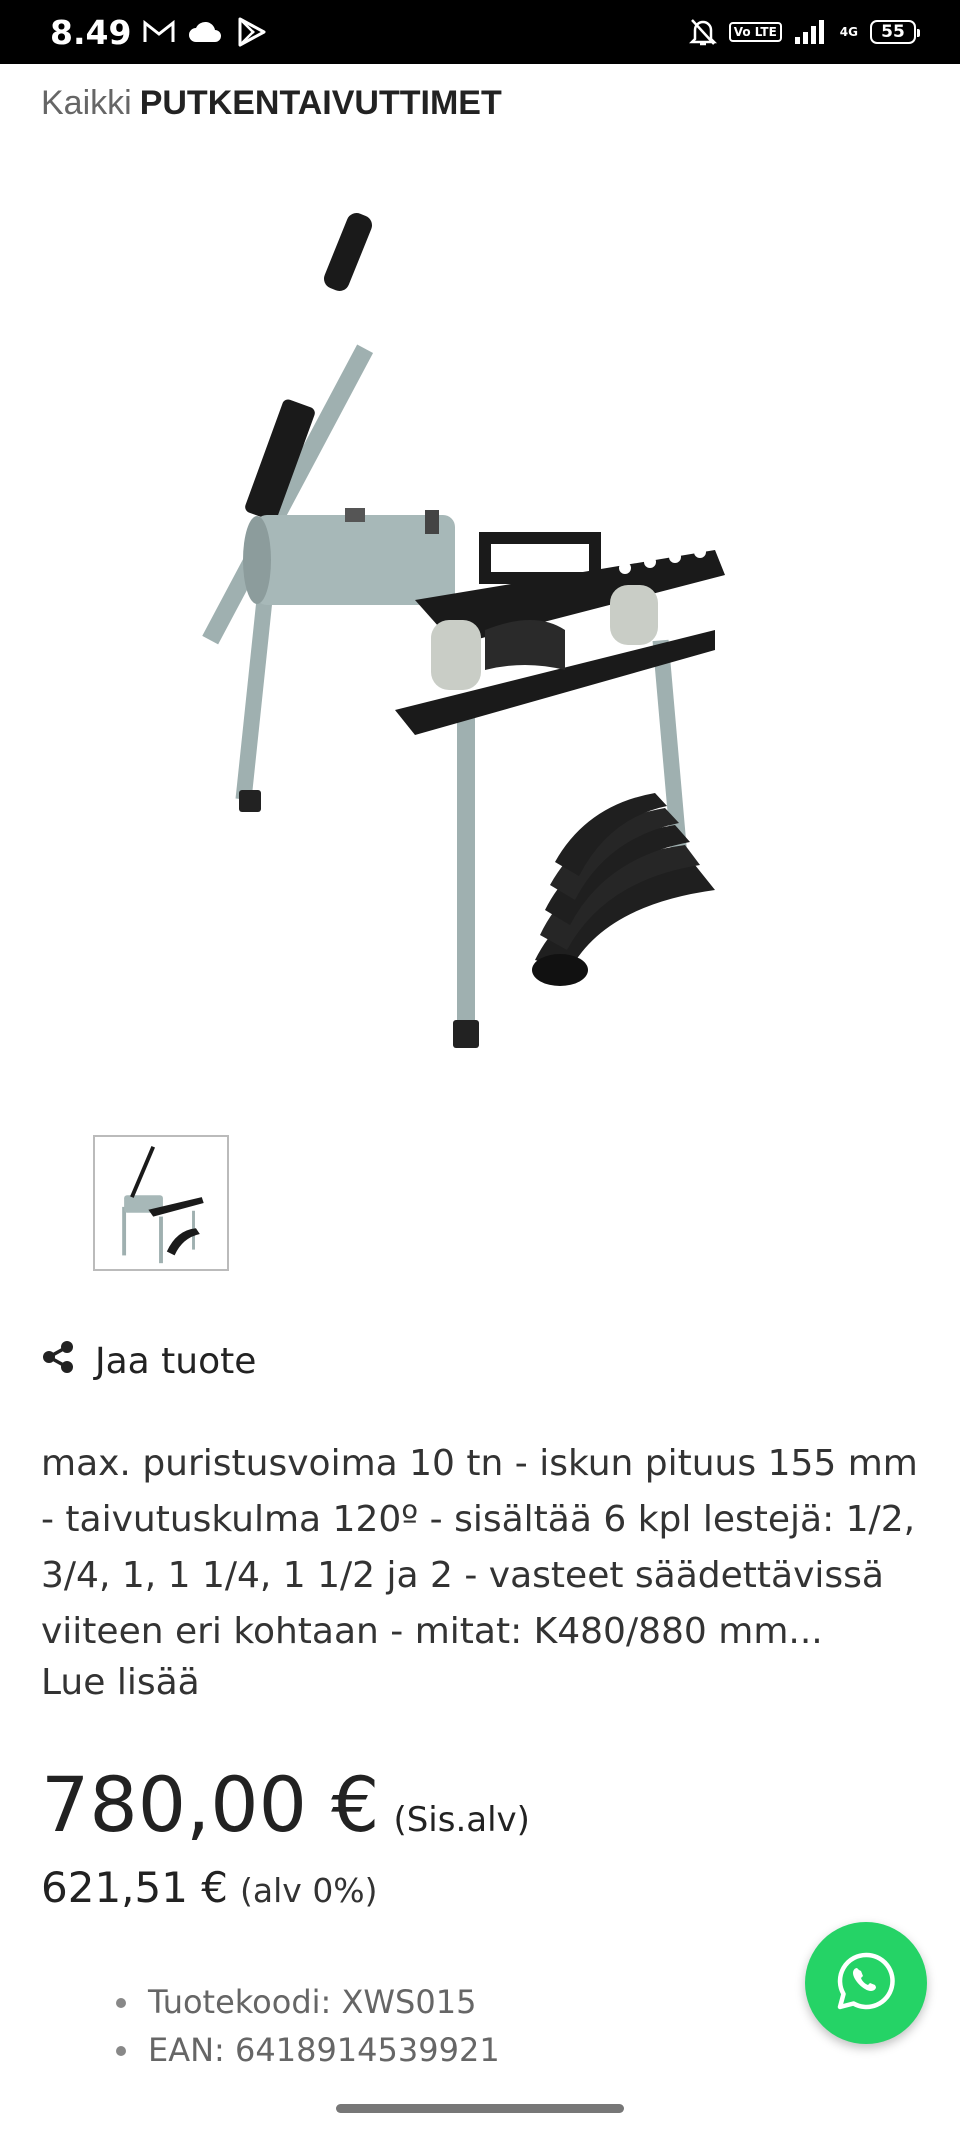 The width and height of the screenshot is (960, 2140). Describe the element at coordinates (135, 1887) in the screenshot. I see `price-excl-value: 621,51 €` at that location.